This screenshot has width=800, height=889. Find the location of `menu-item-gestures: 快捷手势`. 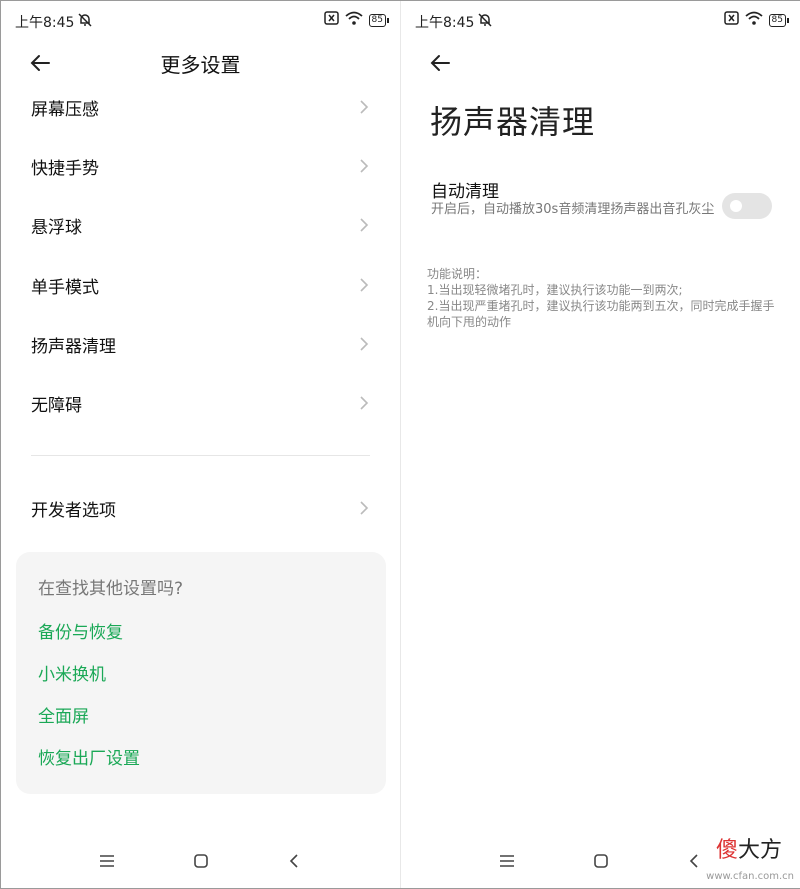

menu-item-gestures: 快捷手势 is located at coordinates (200, 166).